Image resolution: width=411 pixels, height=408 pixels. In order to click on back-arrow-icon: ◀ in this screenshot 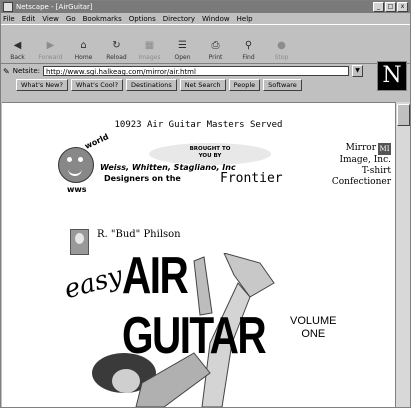, I will do `click(17, 45)`.